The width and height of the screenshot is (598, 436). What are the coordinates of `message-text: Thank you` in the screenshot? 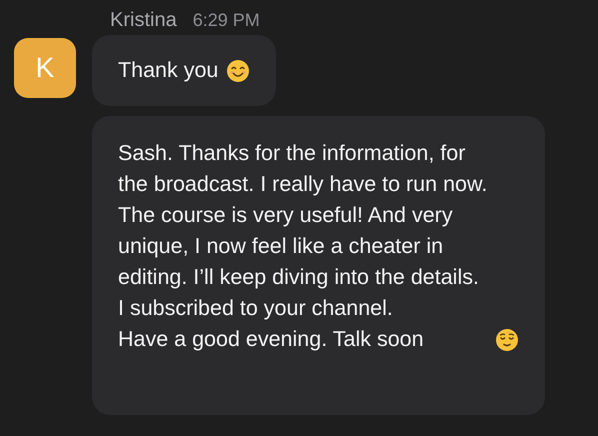 It's located at (168, 70).